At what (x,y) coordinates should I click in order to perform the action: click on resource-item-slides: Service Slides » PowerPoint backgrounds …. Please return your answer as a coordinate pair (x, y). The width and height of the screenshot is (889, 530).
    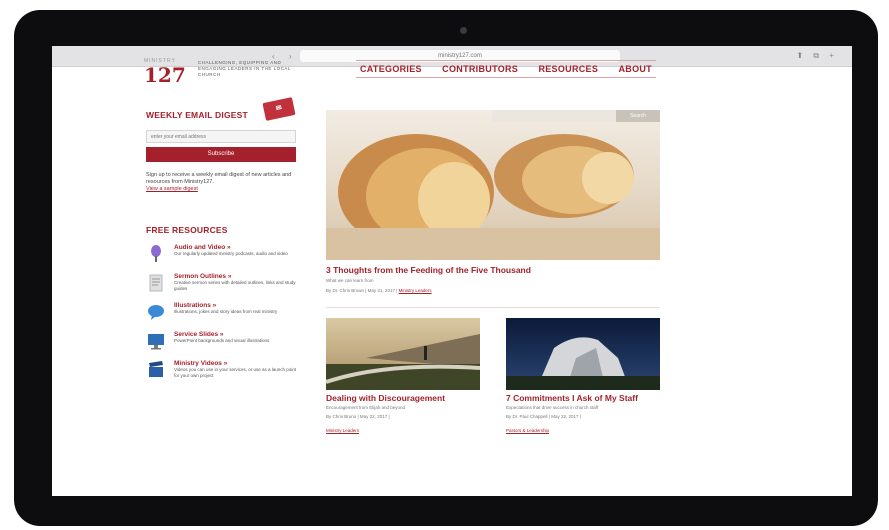
    Looking at the image, I should click on (222, 341).